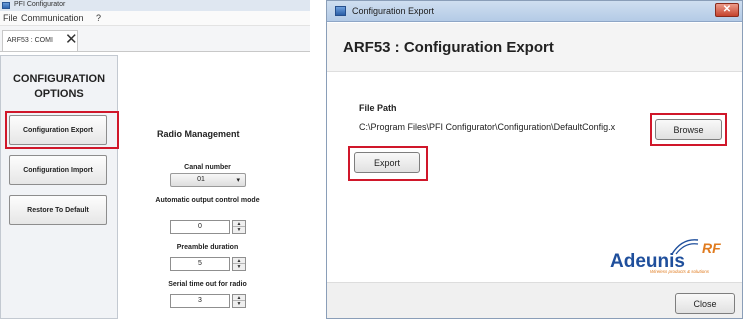 Image resolution: width=743 pixels, height=319 pixels. I want to click on automatic-output-control-value: 0, so click(200, 226).